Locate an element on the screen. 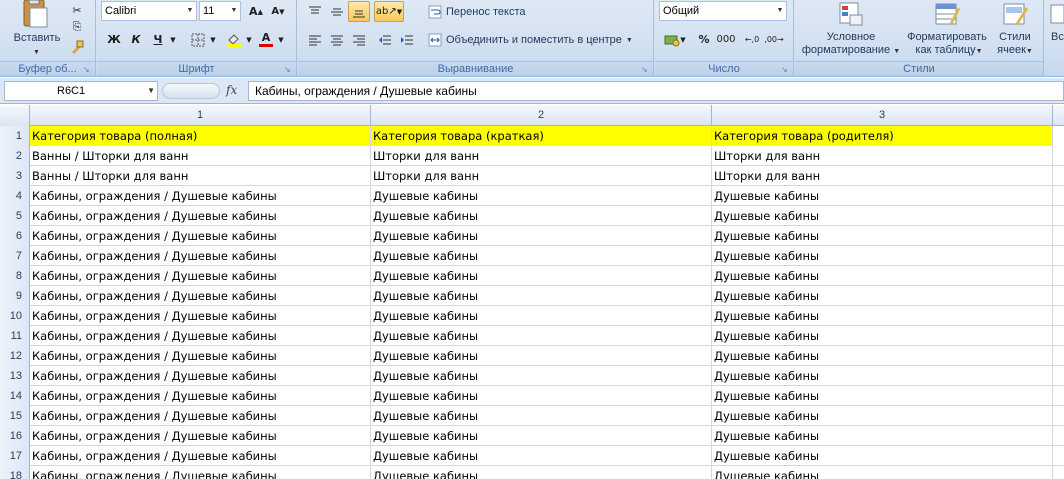 The image size is (1064, 479). name-box: R6C1 ▼ is located at coordinates (81, 91).